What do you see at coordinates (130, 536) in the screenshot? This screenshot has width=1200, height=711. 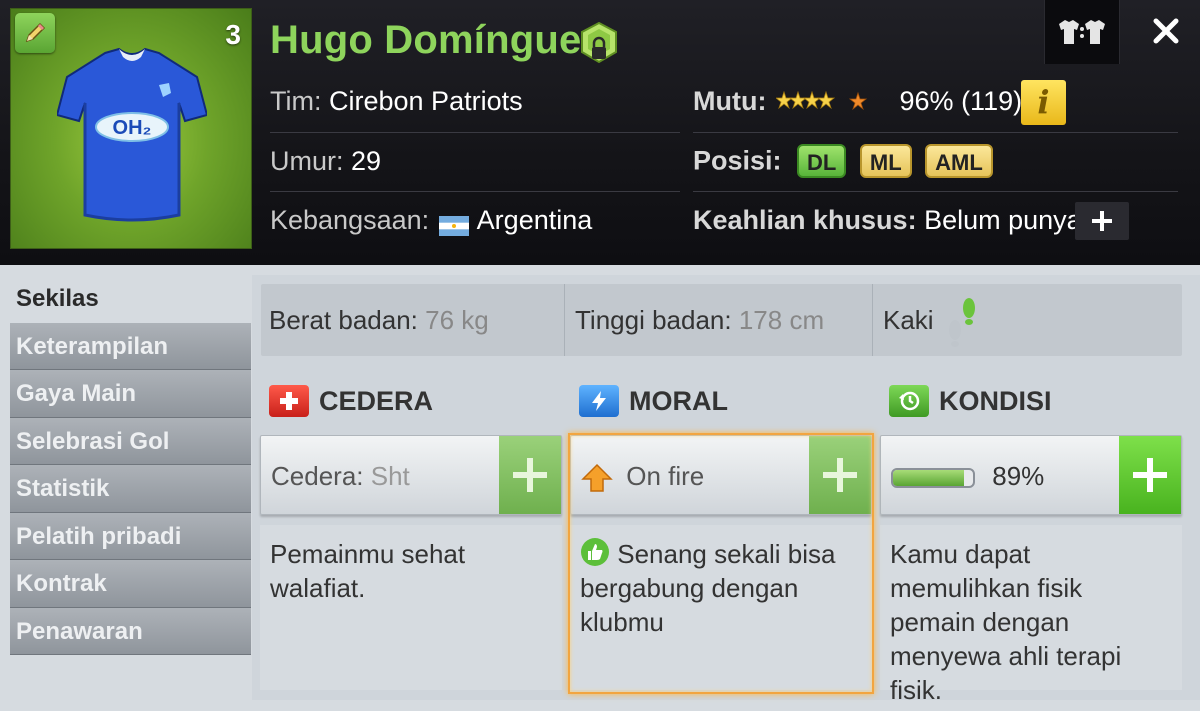 I see `sidebar-item-personal-trainer: Pelatih pribadi` at bounding box center [130, 536].